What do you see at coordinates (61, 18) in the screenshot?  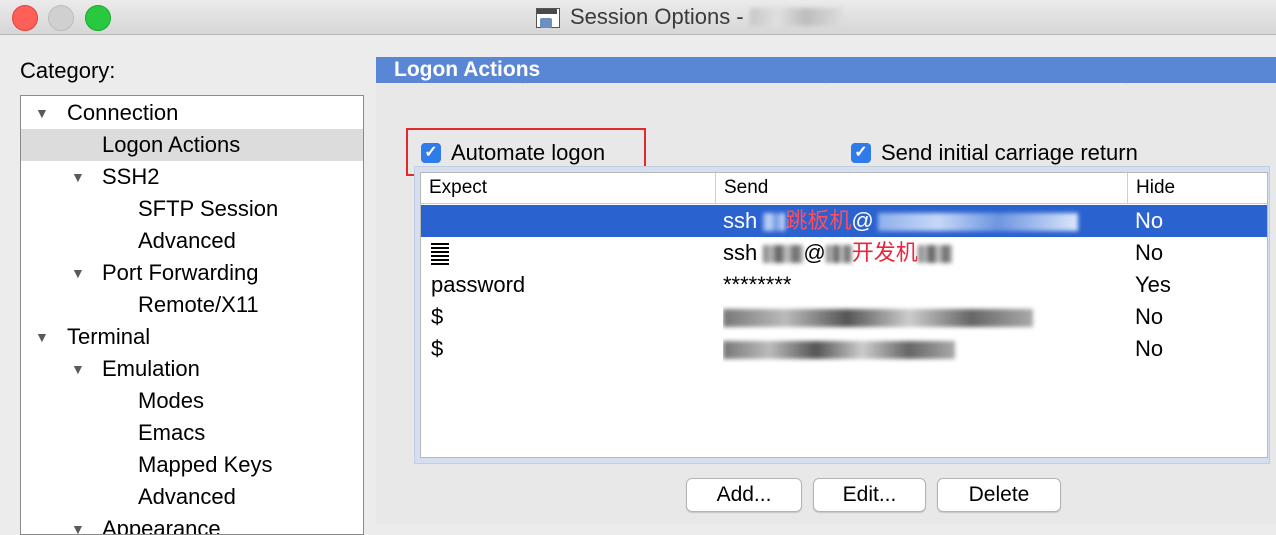 I see `minimize-window-button` at bounding box center [61, 18].